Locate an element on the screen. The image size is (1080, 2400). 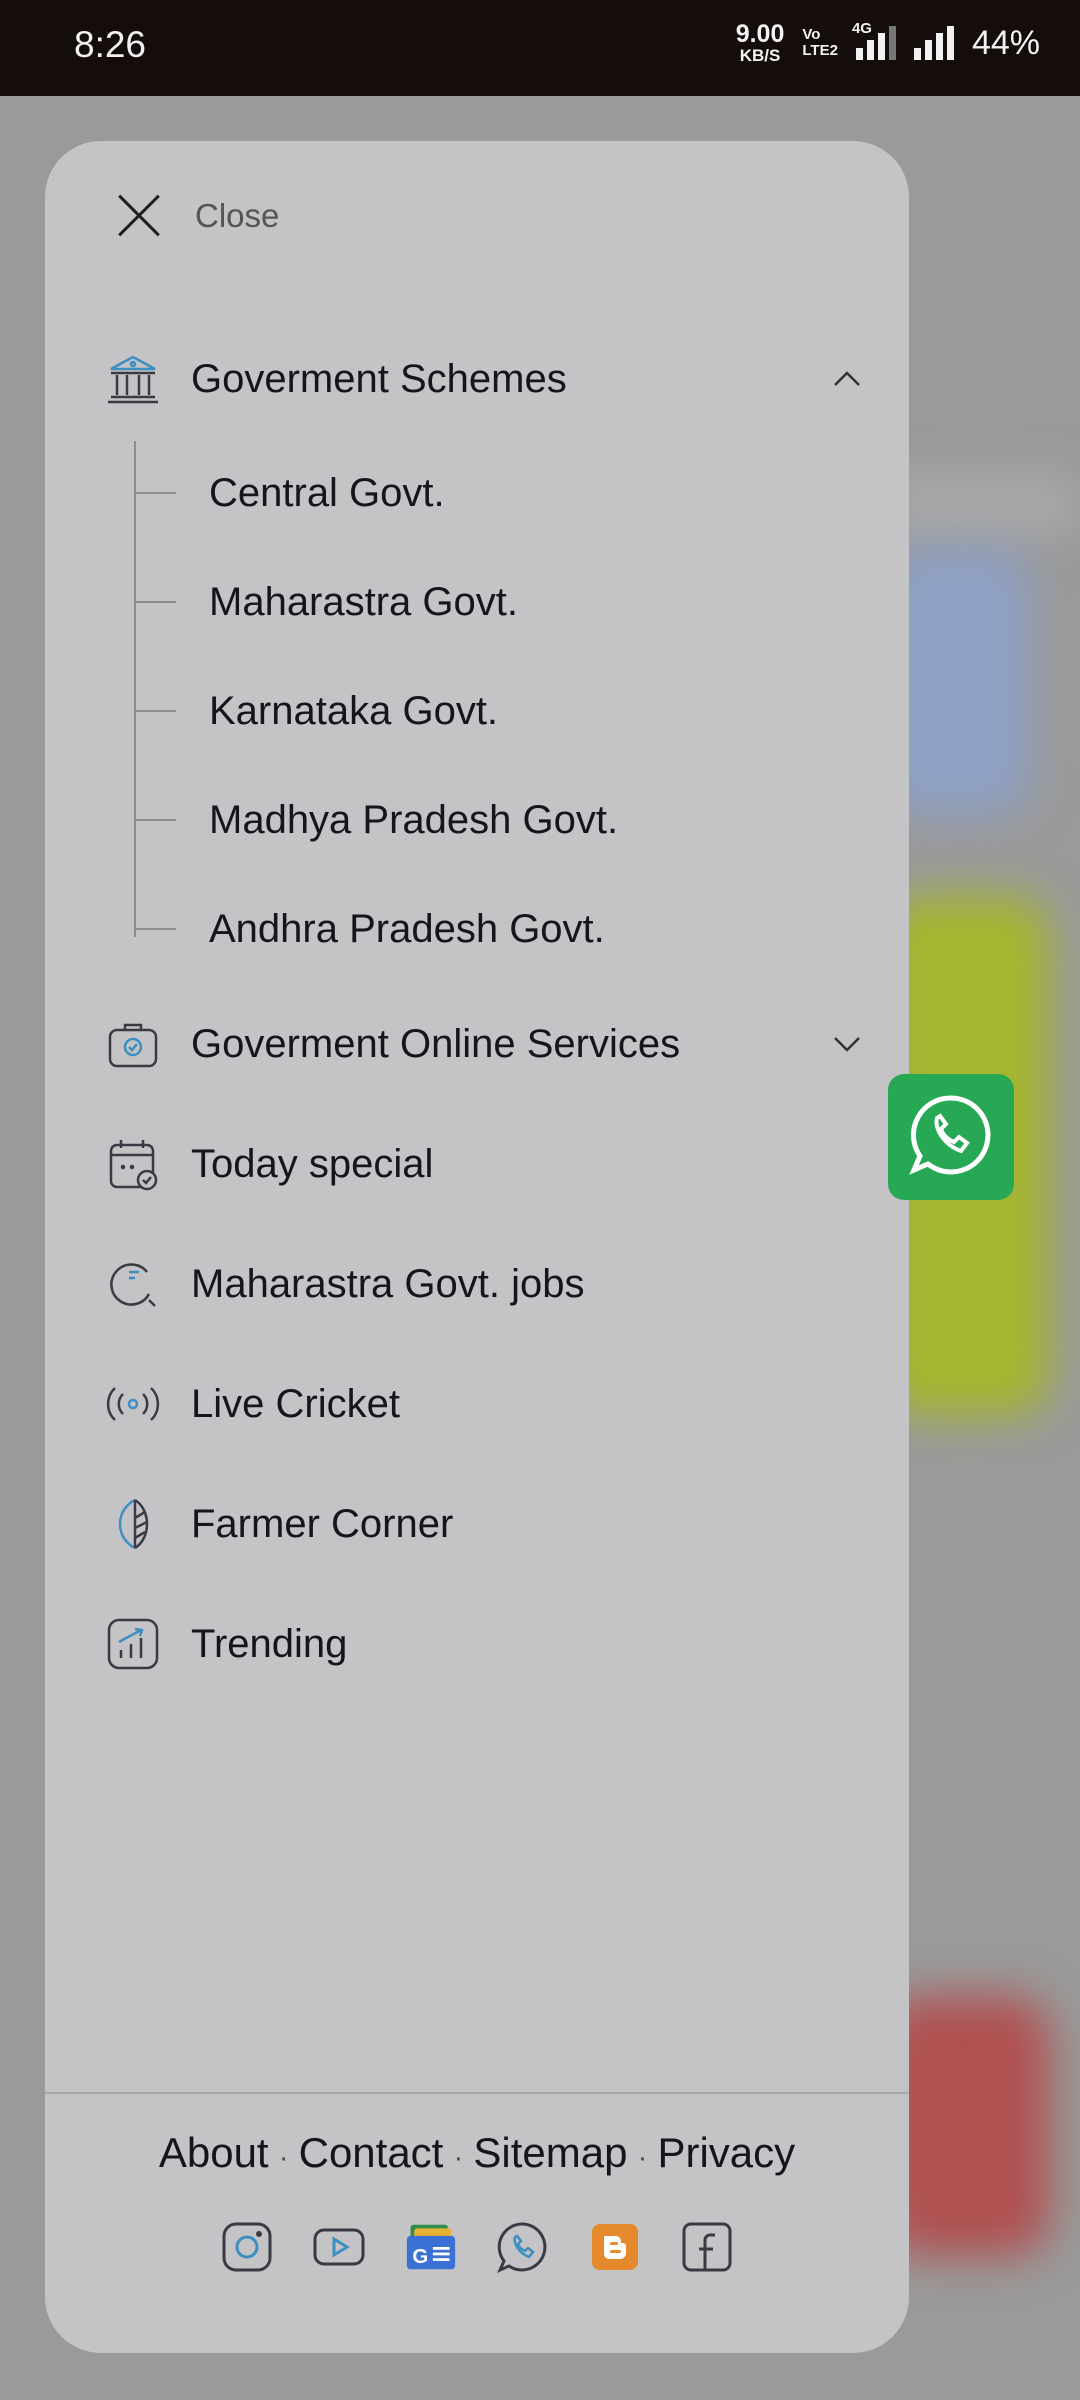
close-label: Close is located at coordinates (237, 215).